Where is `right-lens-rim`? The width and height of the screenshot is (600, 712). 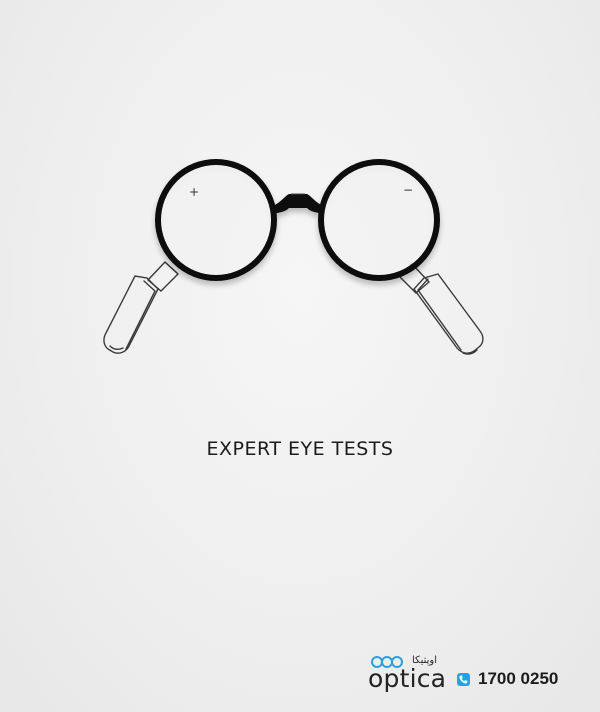
right-lens-rim is located at coordinates (379, 220).